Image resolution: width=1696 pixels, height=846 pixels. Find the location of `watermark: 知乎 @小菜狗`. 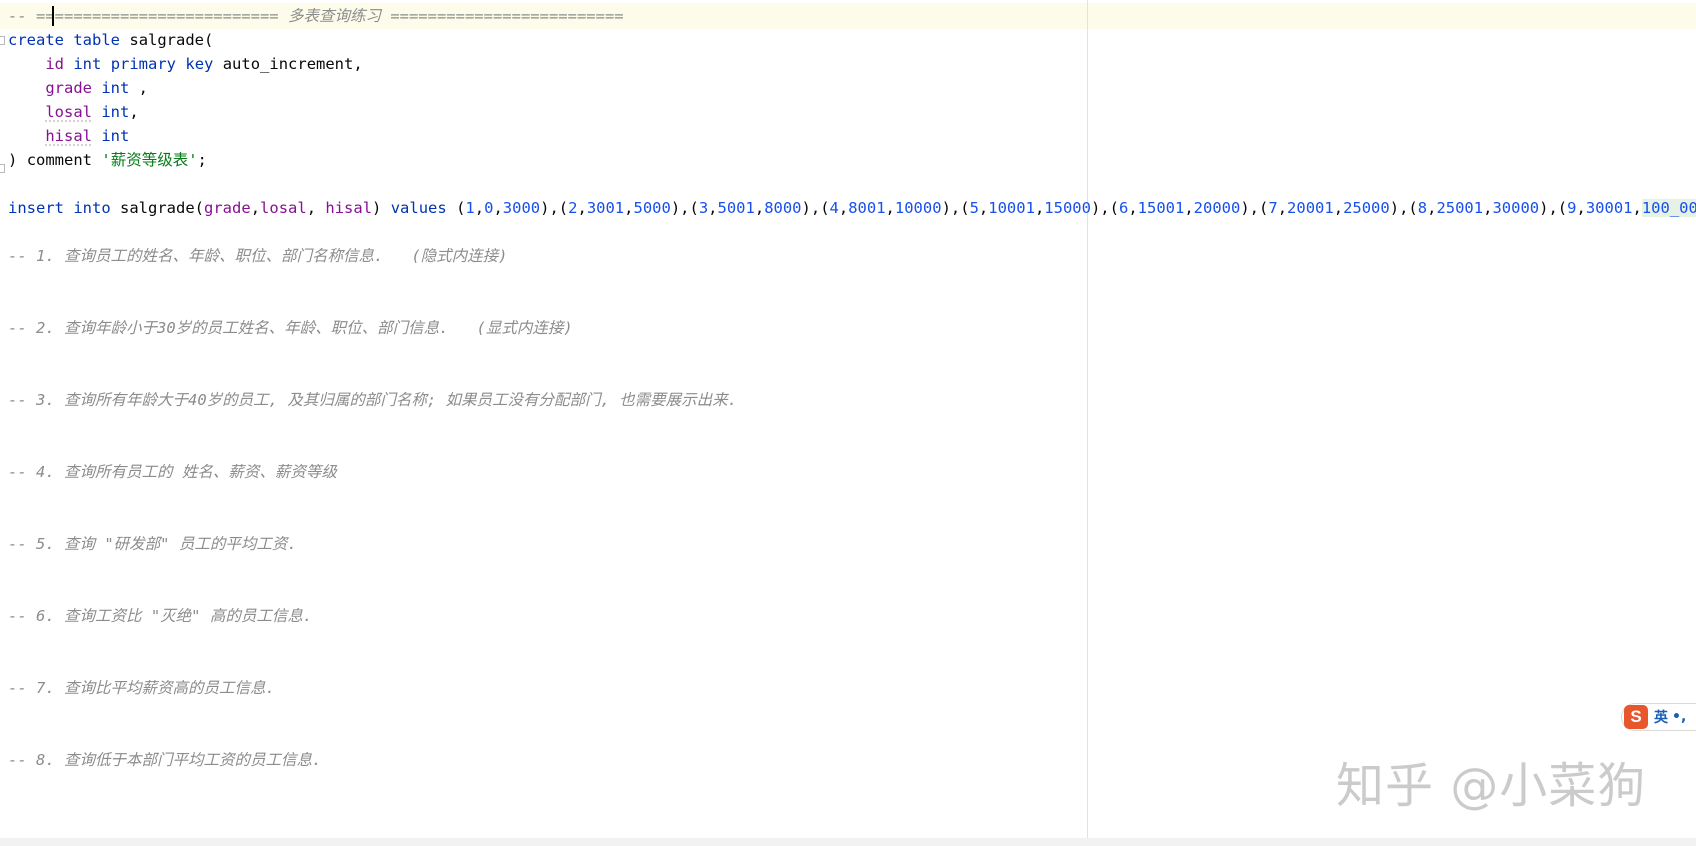

watermark: 知乎 @小菜狗 is located at coordinates (1491, 786).